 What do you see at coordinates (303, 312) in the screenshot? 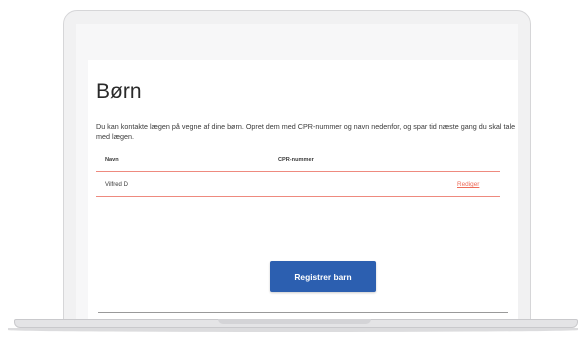
I see `footer-divider` at bounding box center [303, 312].